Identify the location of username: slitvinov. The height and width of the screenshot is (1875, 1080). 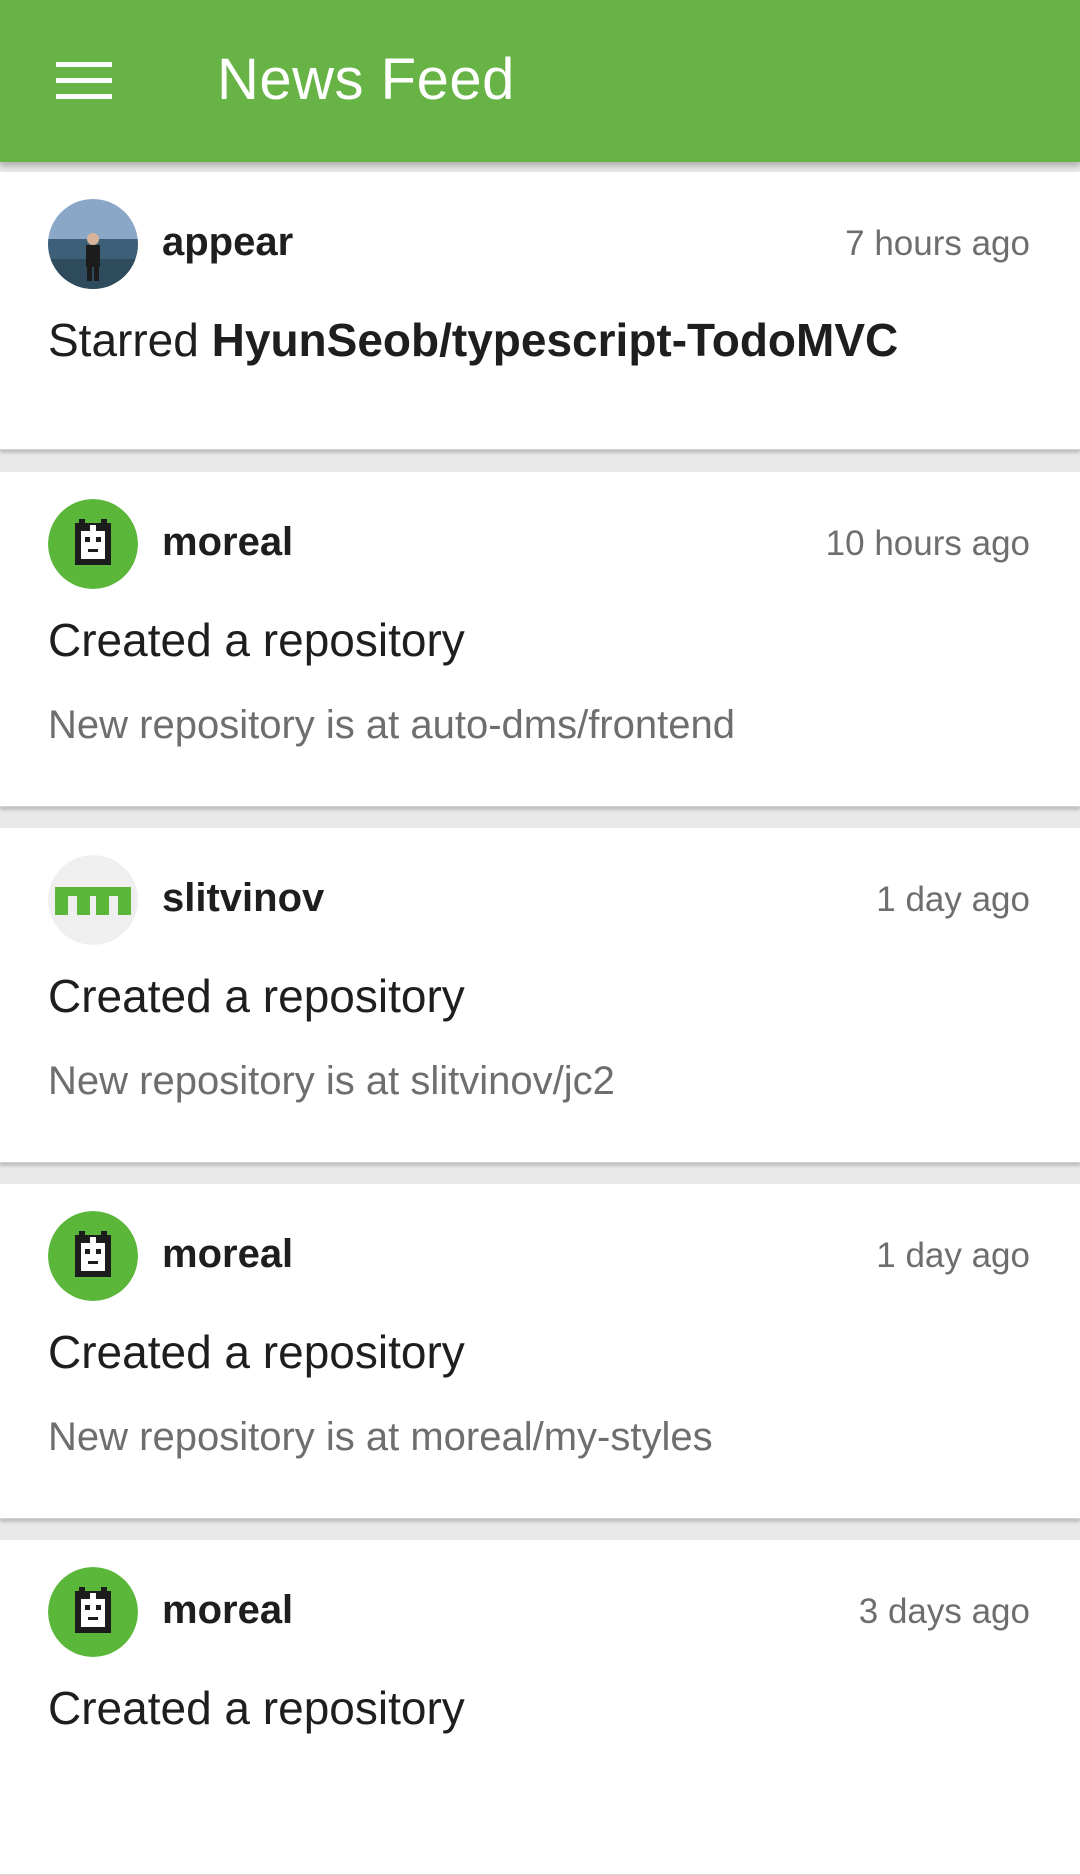
(243, 898).